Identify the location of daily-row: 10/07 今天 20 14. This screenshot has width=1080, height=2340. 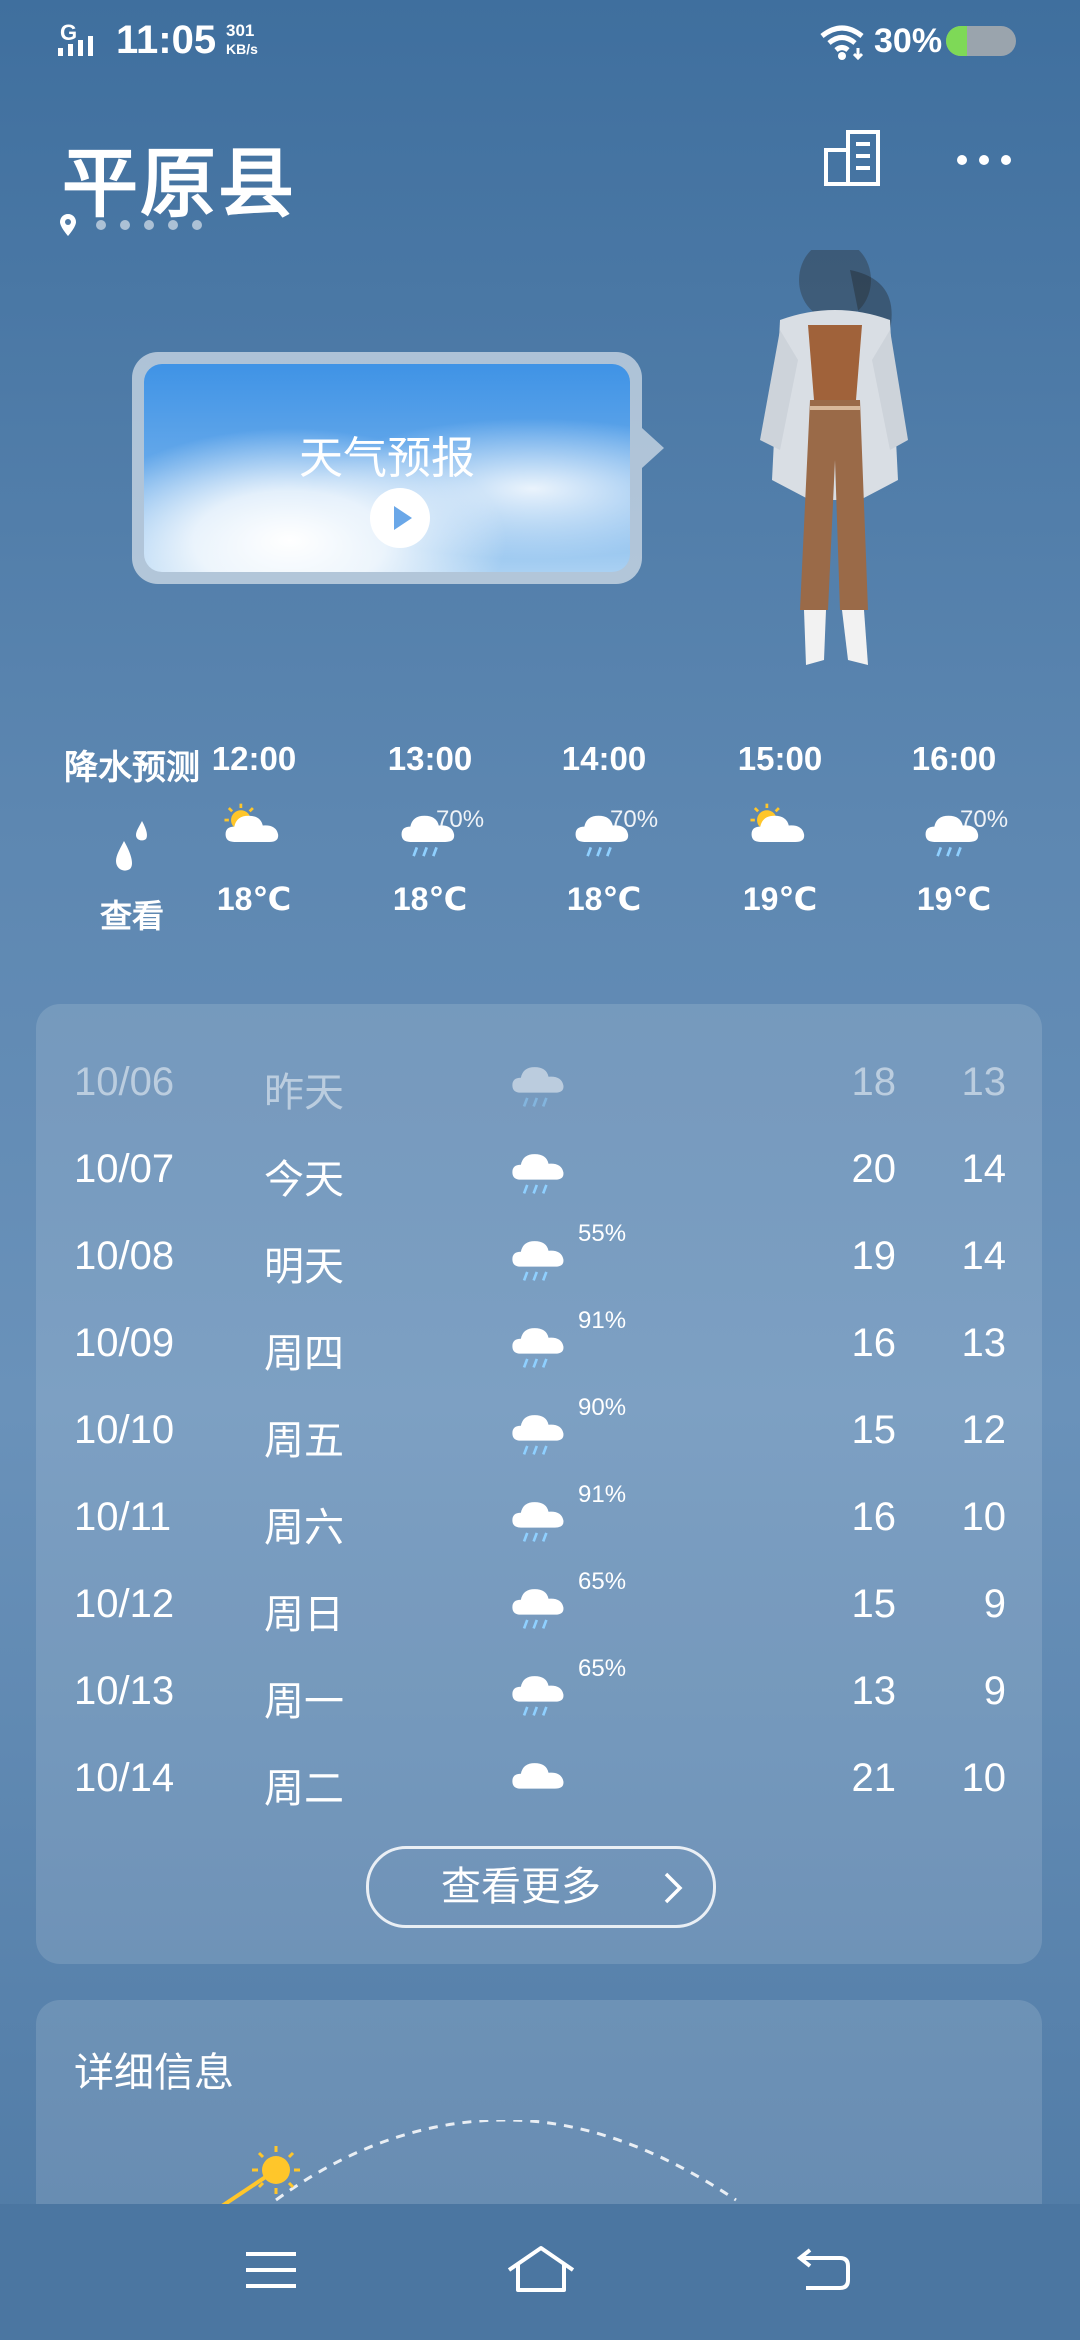
(539, 1169).